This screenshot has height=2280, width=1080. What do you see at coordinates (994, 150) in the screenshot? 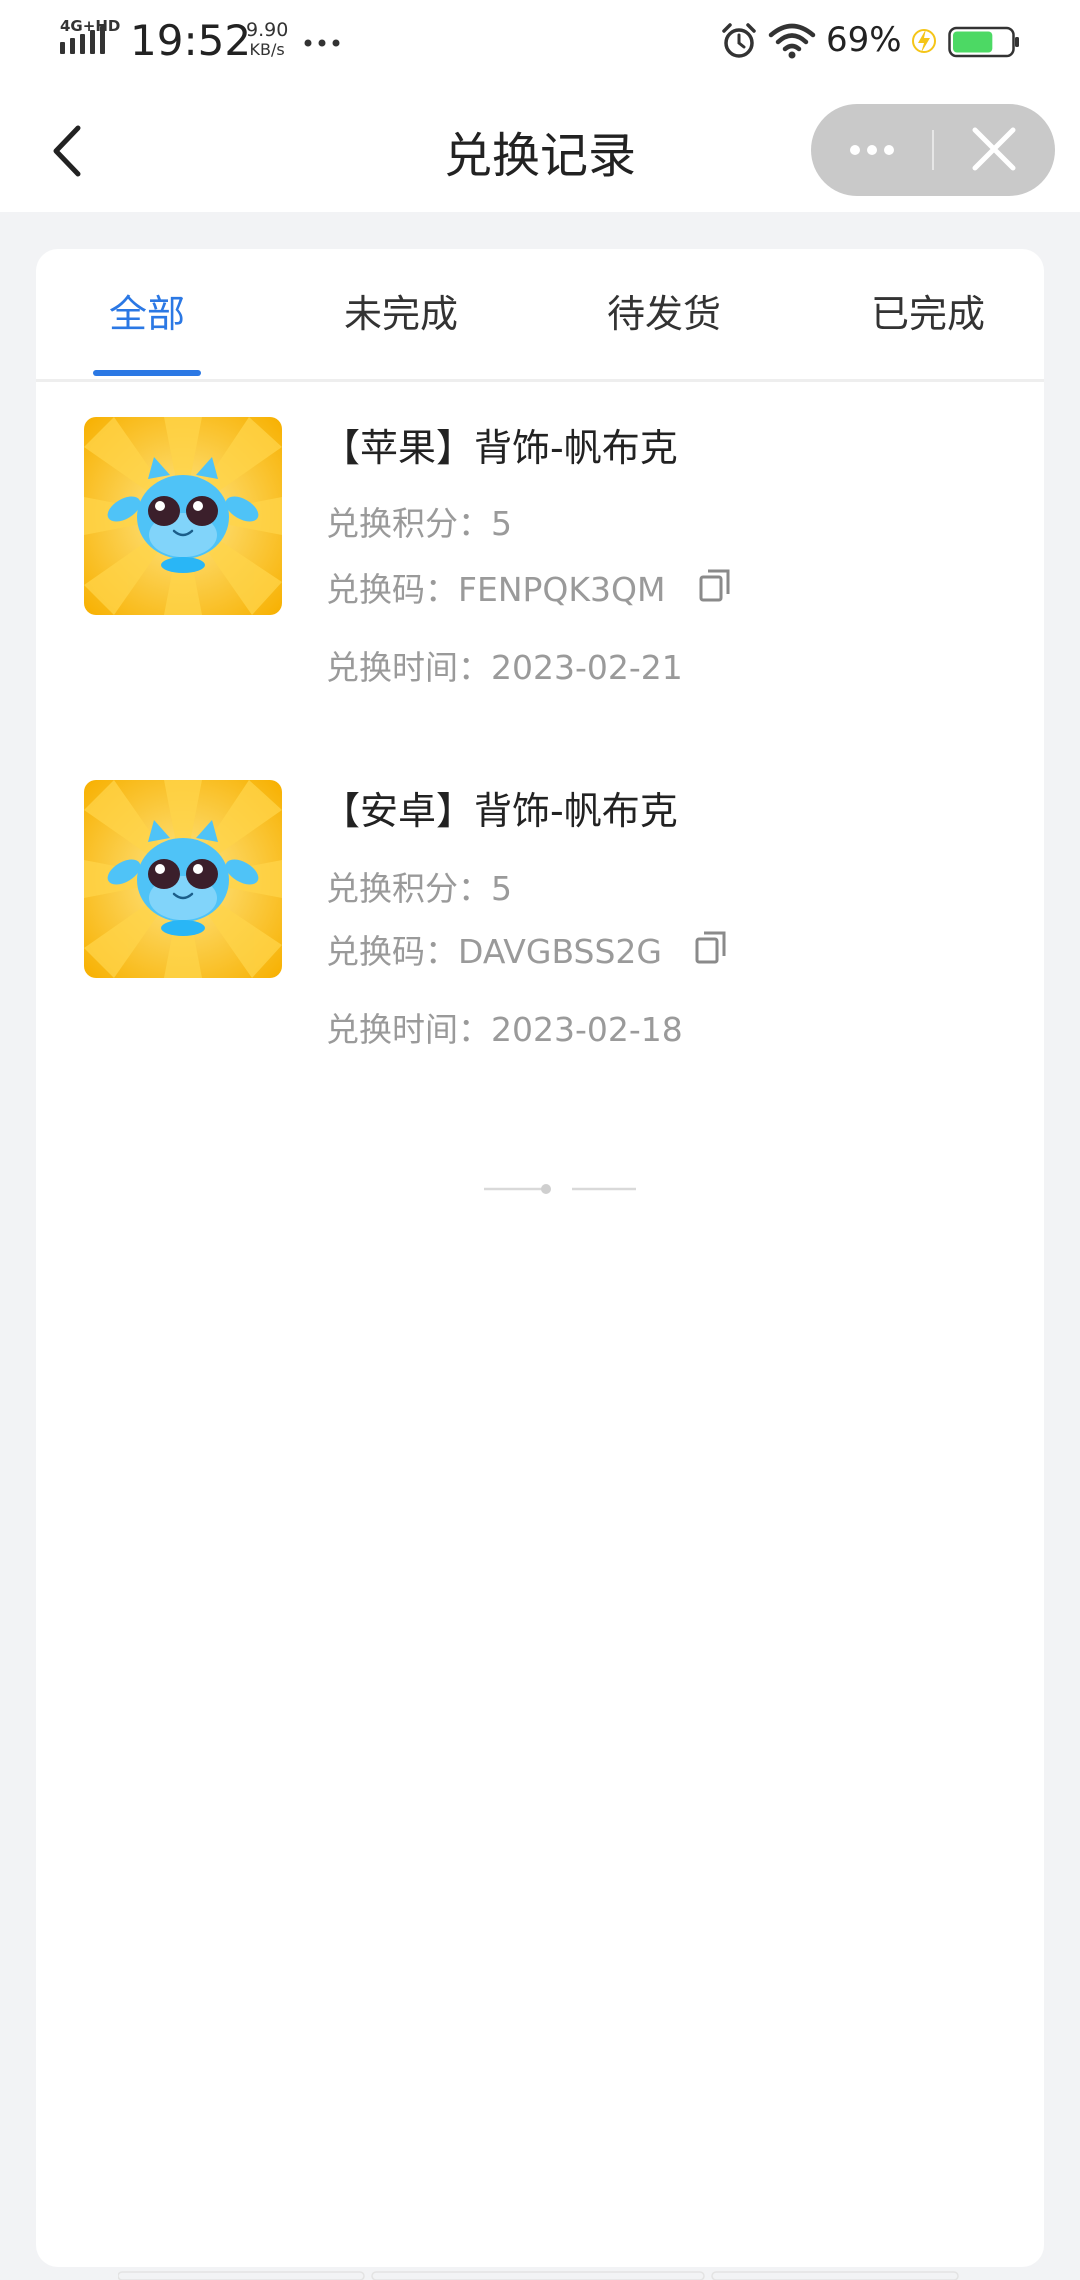
I see `close-icon` at bounding box center [994, 150].